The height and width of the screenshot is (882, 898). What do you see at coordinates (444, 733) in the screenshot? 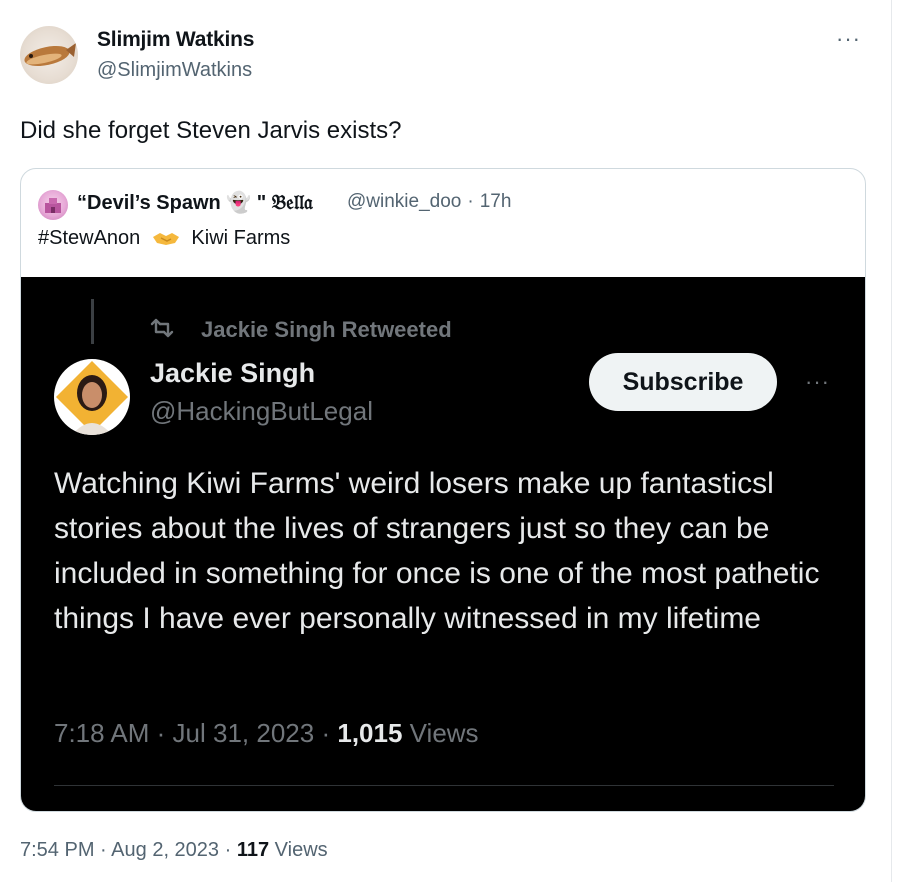
I see `embedded-views-label: Views` at bounding box center [444, 733].